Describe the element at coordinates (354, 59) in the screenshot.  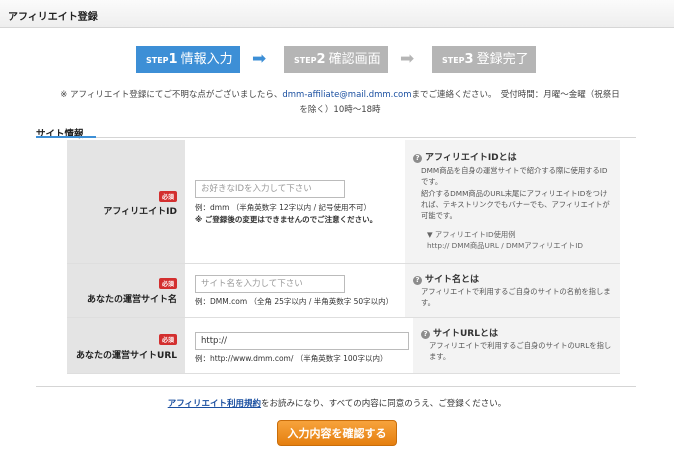
I see `step-2-label: 確認画面` at that location.